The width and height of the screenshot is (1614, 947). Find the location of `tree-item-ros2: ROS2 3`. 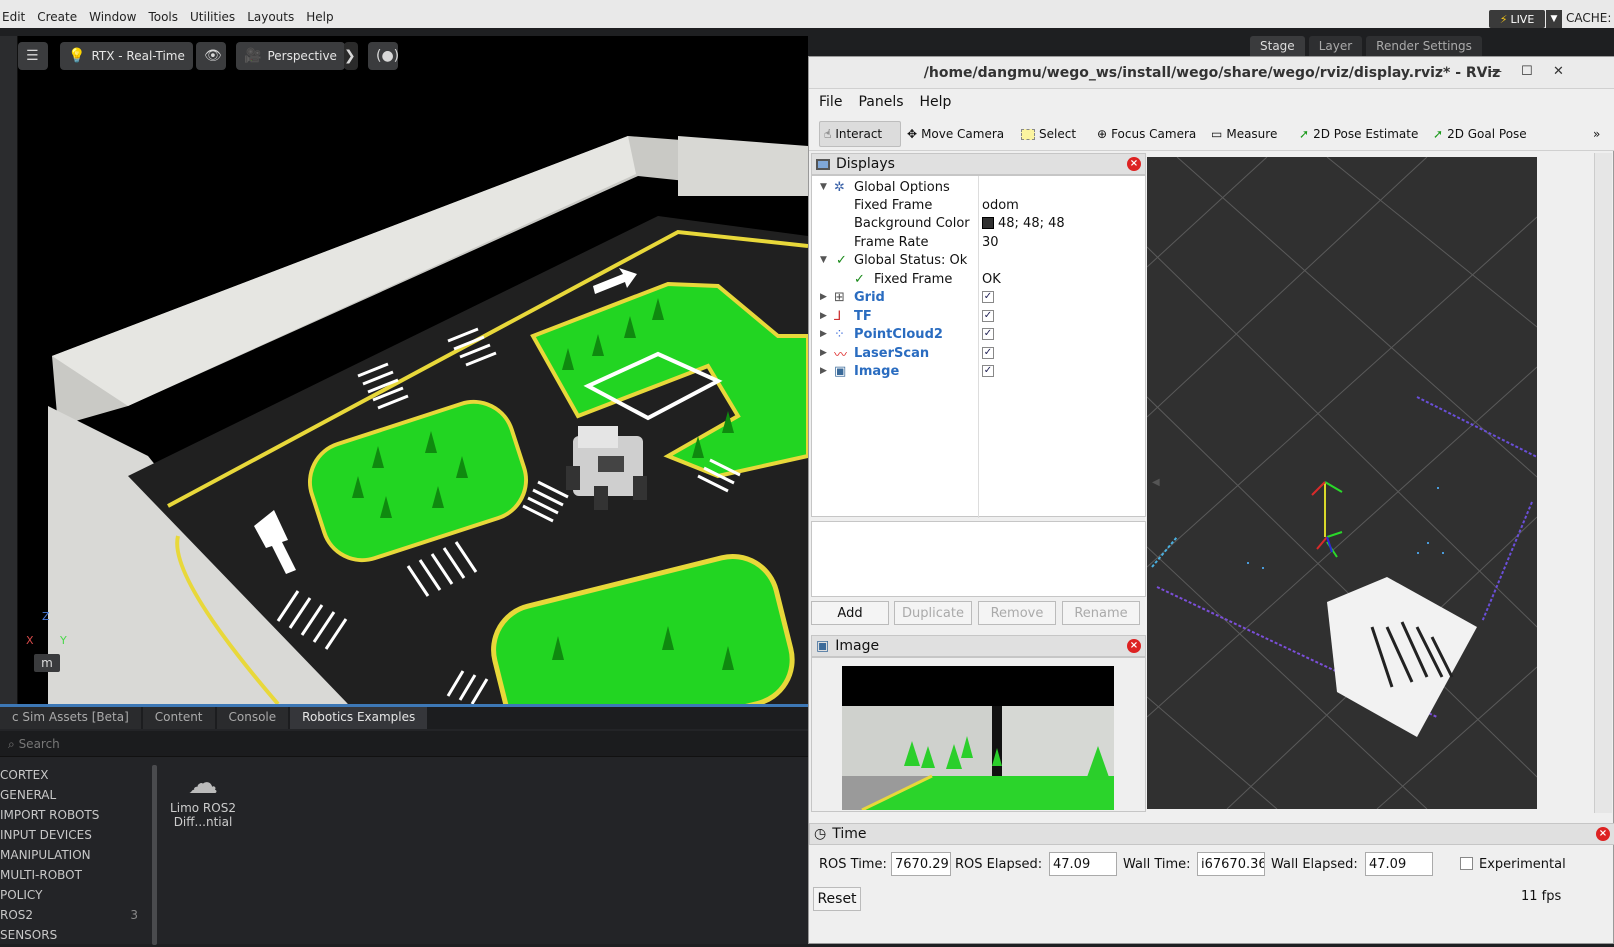

tree-item-ros2: ROS2 3 is located at coordinates (78, 915).